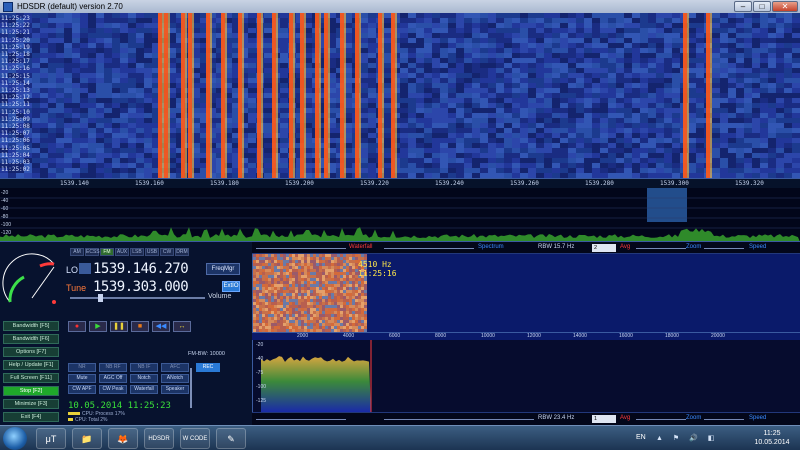  I want to click on waterfall-time: 11:25:20, so click(15, 40).